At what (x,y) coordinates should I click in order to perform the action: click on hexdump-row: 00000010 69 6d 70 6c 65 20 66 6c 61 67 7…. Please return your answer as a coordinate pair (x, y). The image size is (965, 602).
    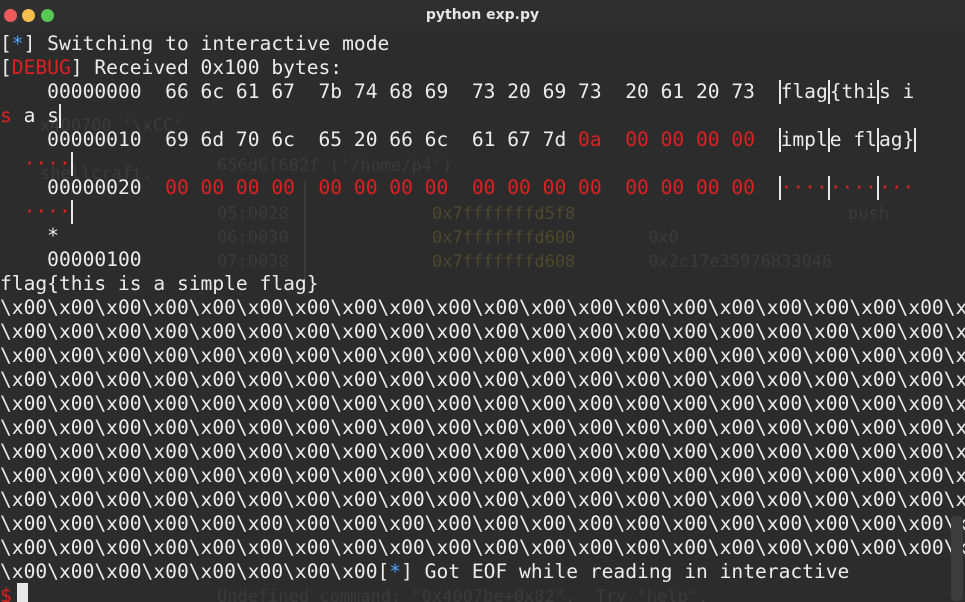
    Looking at the image, I should click on (458, 140).